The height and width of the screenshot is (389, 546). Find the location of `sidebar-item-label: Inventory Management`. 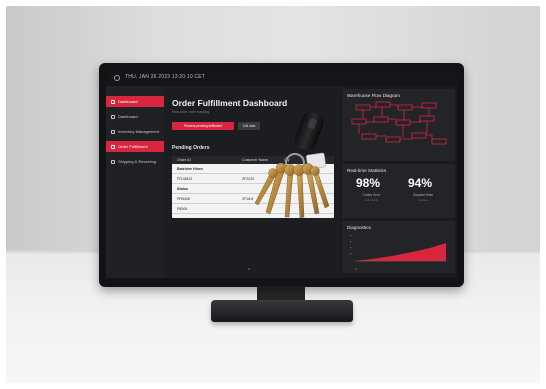

sidebar-item-label: Inventory Management is located at coordinates (138, 131).